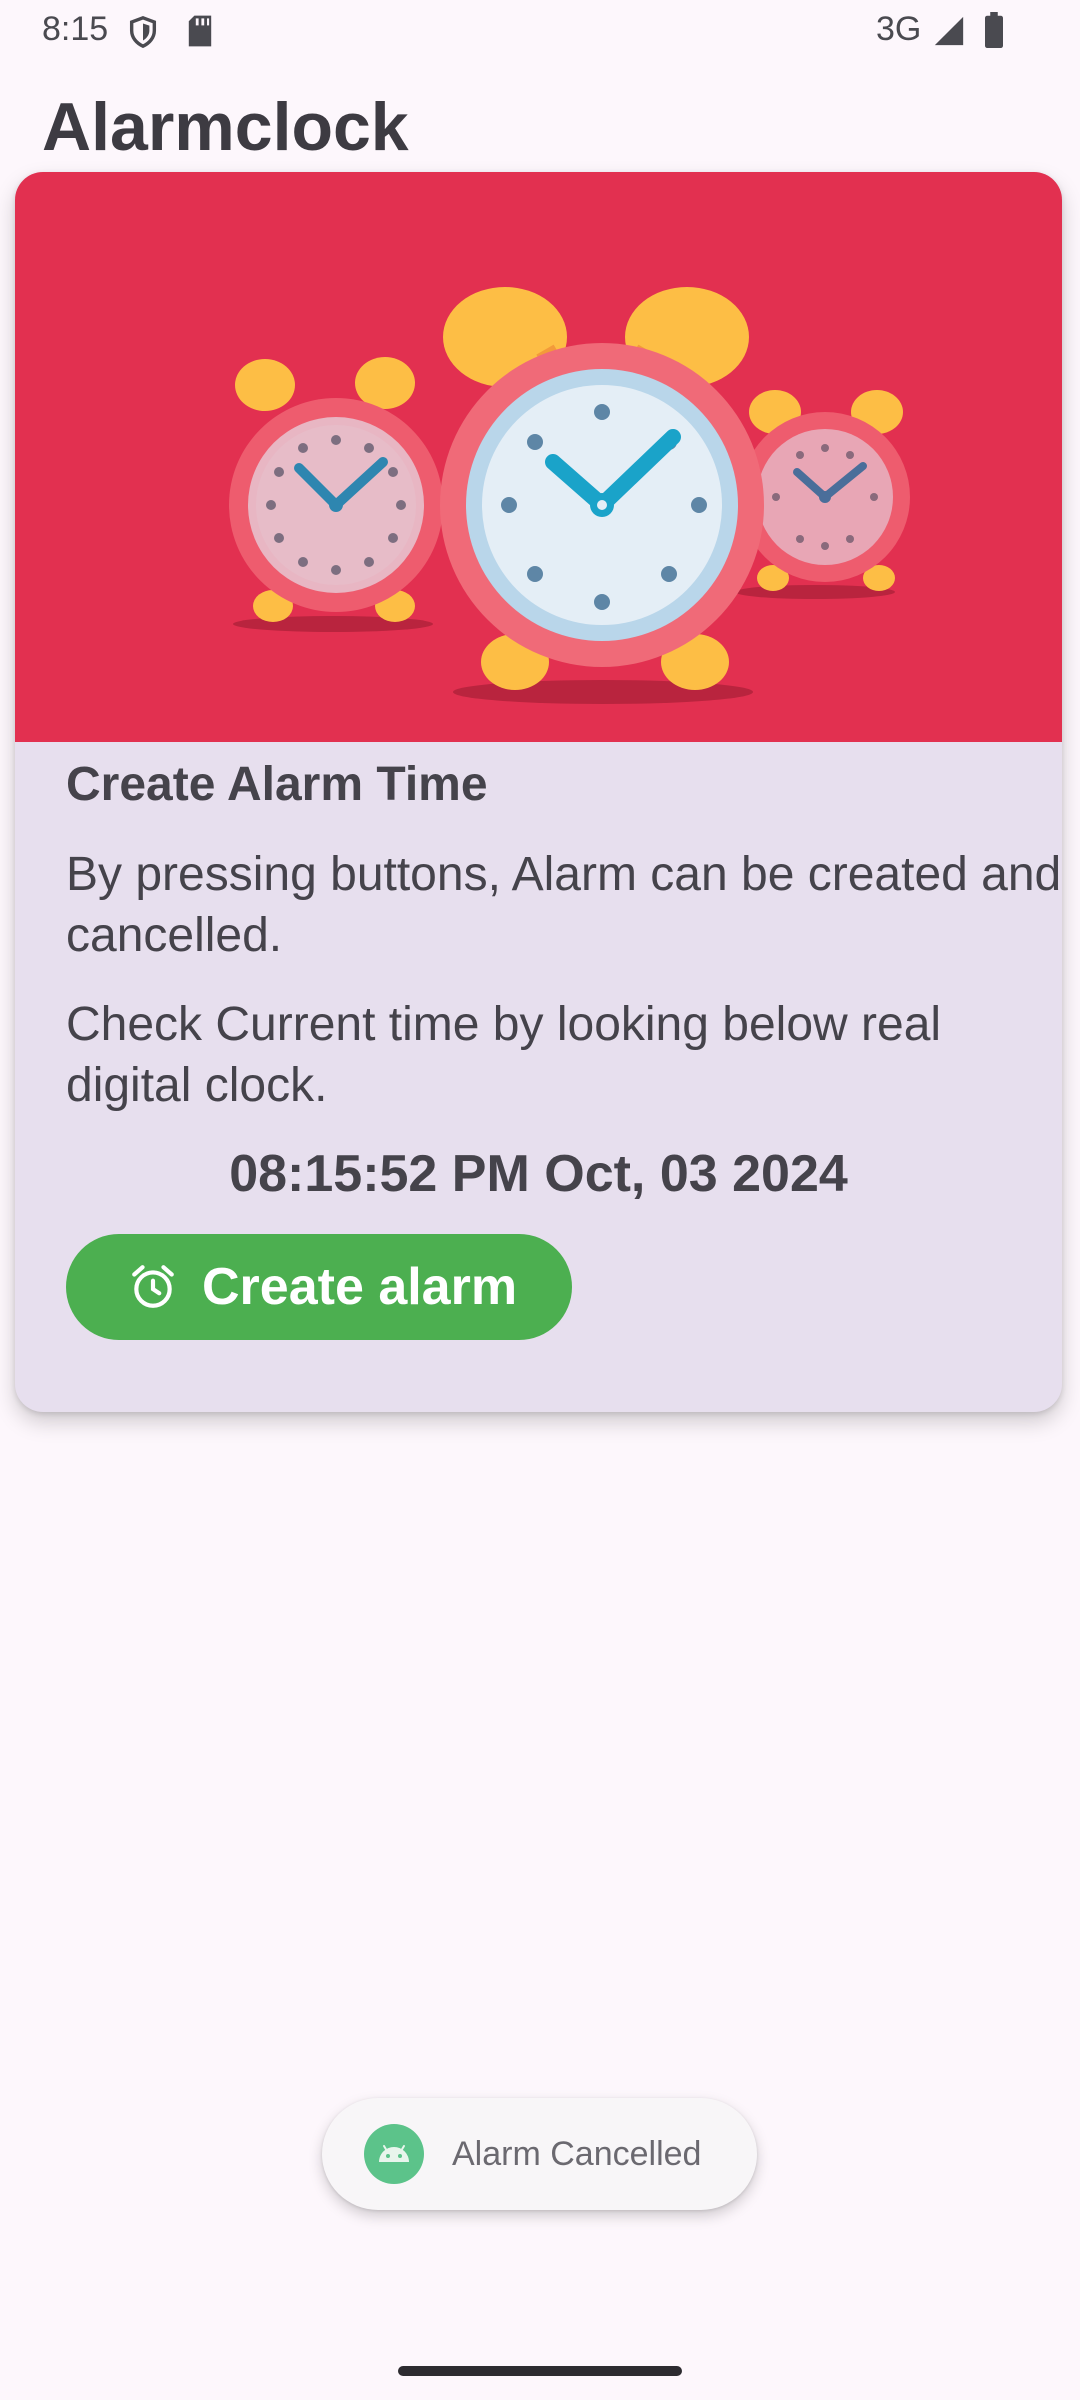  I want to click on toast-message: Alarm Cancelled, so click(577, 2153).